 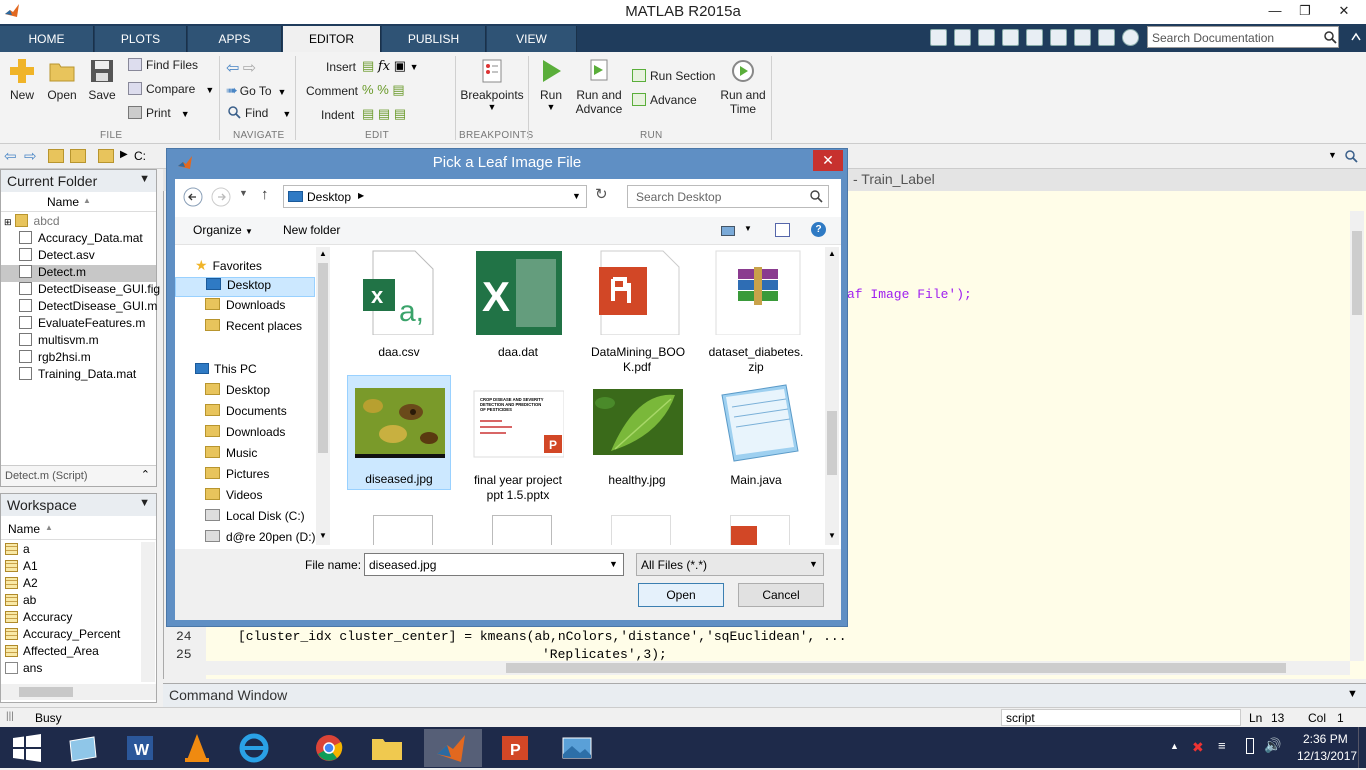 I want to click on list-item: multisvm.m, so click(x=59, y=341).